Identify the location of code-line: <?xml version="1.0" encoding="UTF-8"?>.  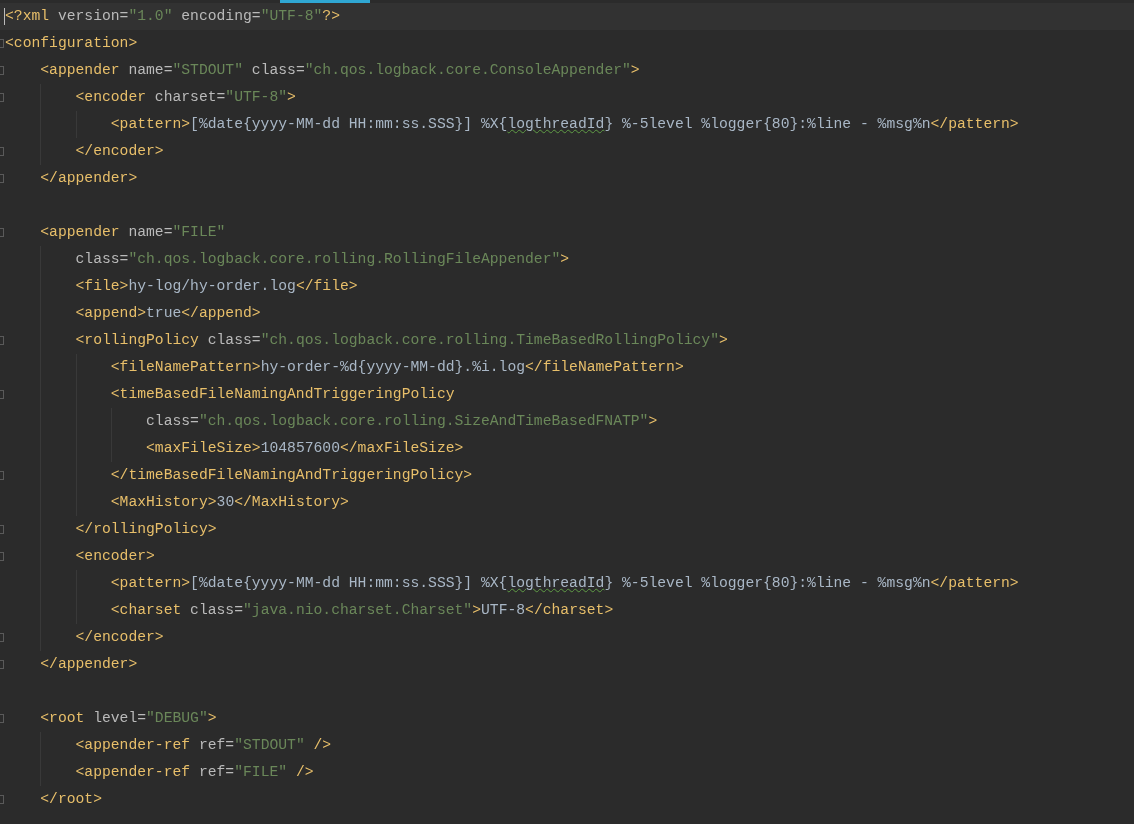
(172, 16).